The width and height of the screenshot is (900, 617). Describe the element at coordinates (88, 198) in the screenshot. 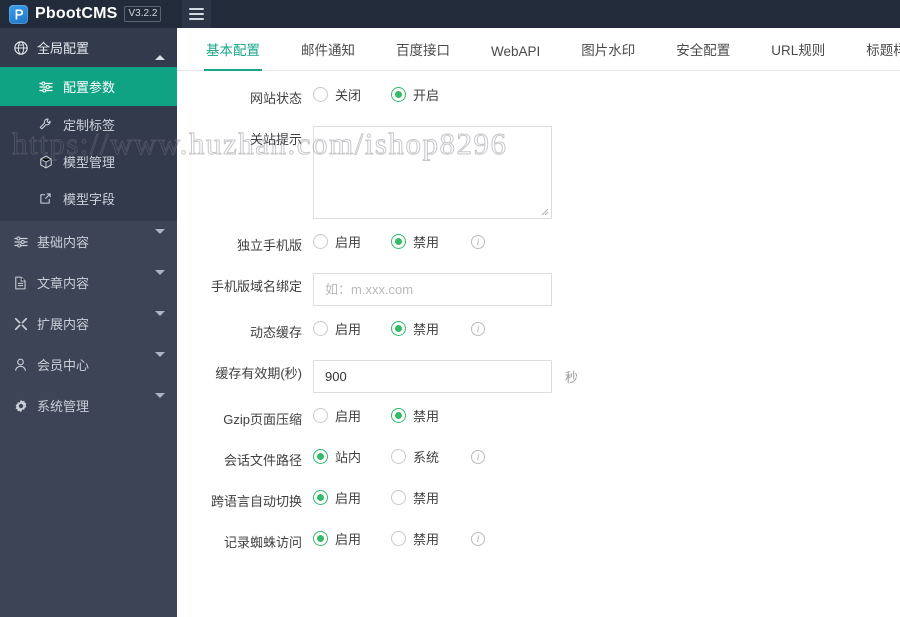

I see `sidebar-item-model-fields: 模型字段` at that location.